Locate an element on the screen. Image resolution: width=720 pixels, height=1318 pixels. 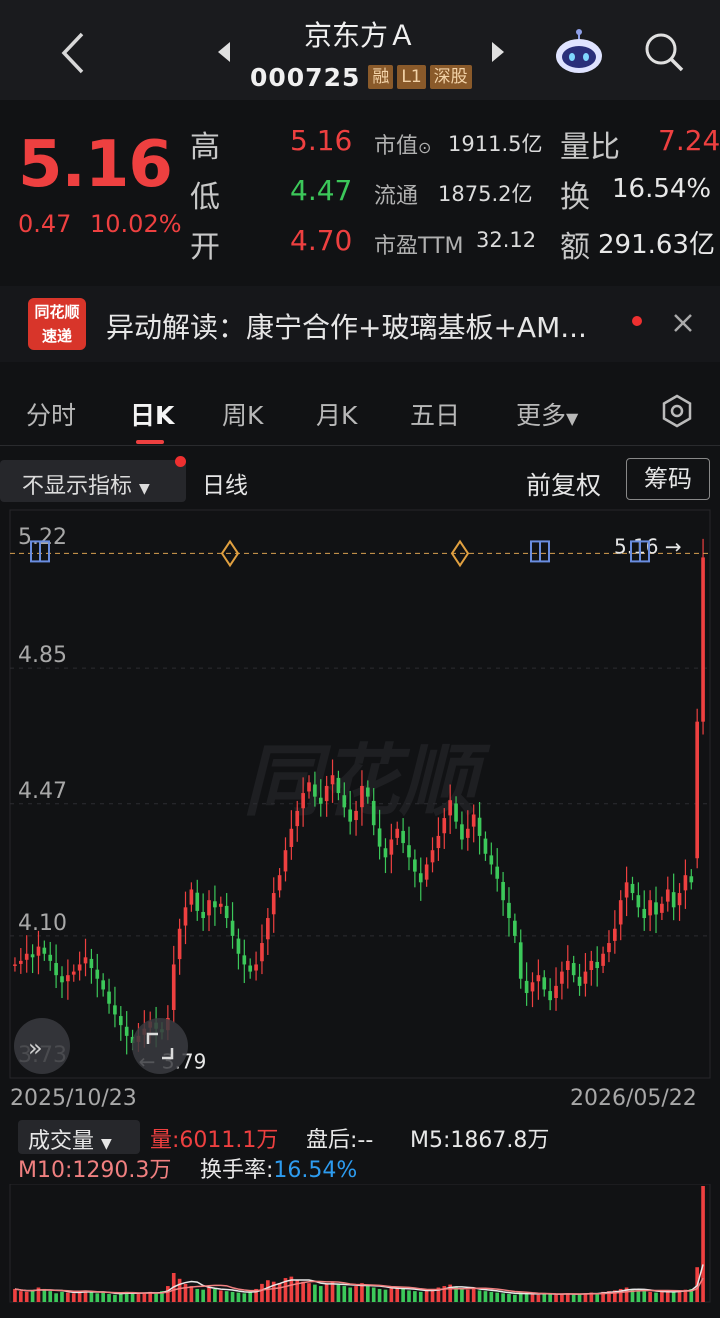
tag-level: L1 is located at coordinates (411, 77).